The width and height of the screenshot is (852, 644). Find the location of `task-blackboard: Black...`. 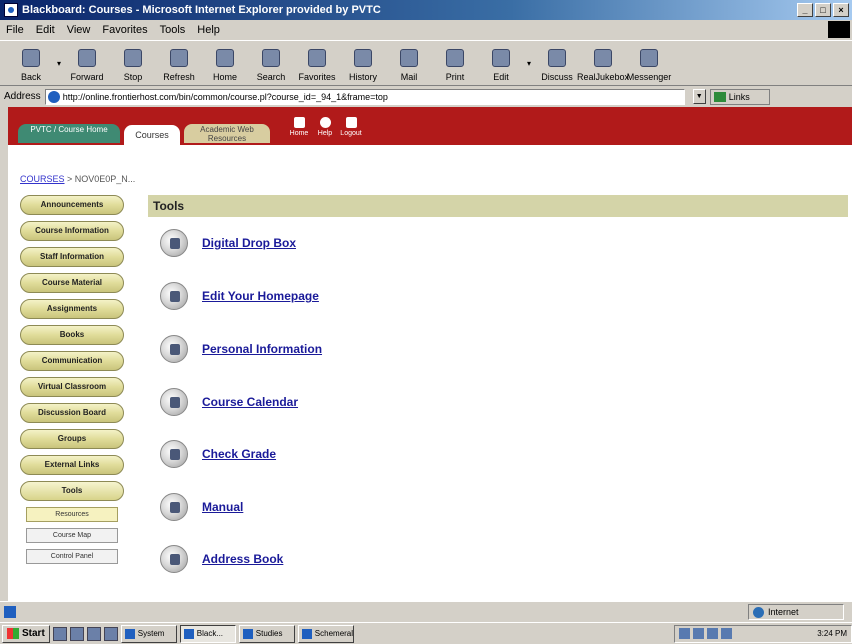

task-blackboard: Black... is located at coordinates (207, 633).